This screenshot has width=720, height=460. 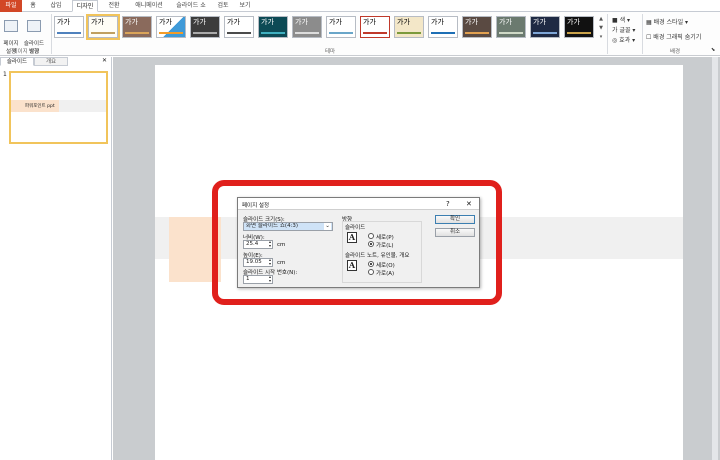 I want to click on close-pane-icon: ✕, so click(x=104, y=60).